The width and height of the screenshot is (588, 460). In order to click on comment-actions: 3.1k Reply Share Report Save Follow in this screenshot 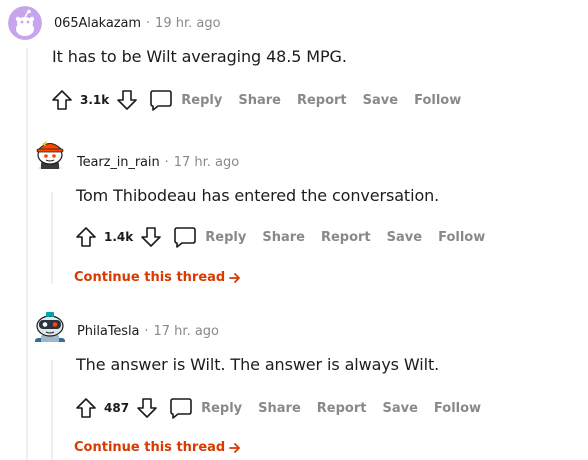, I will do `click(255, 100)`.